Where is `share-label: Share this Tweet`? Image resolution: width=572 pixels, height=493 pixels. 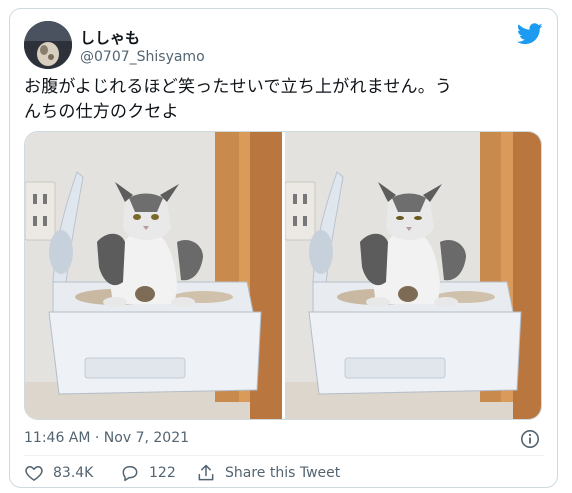
share-label: Share this Tweet is located at coordinates (283, 473).